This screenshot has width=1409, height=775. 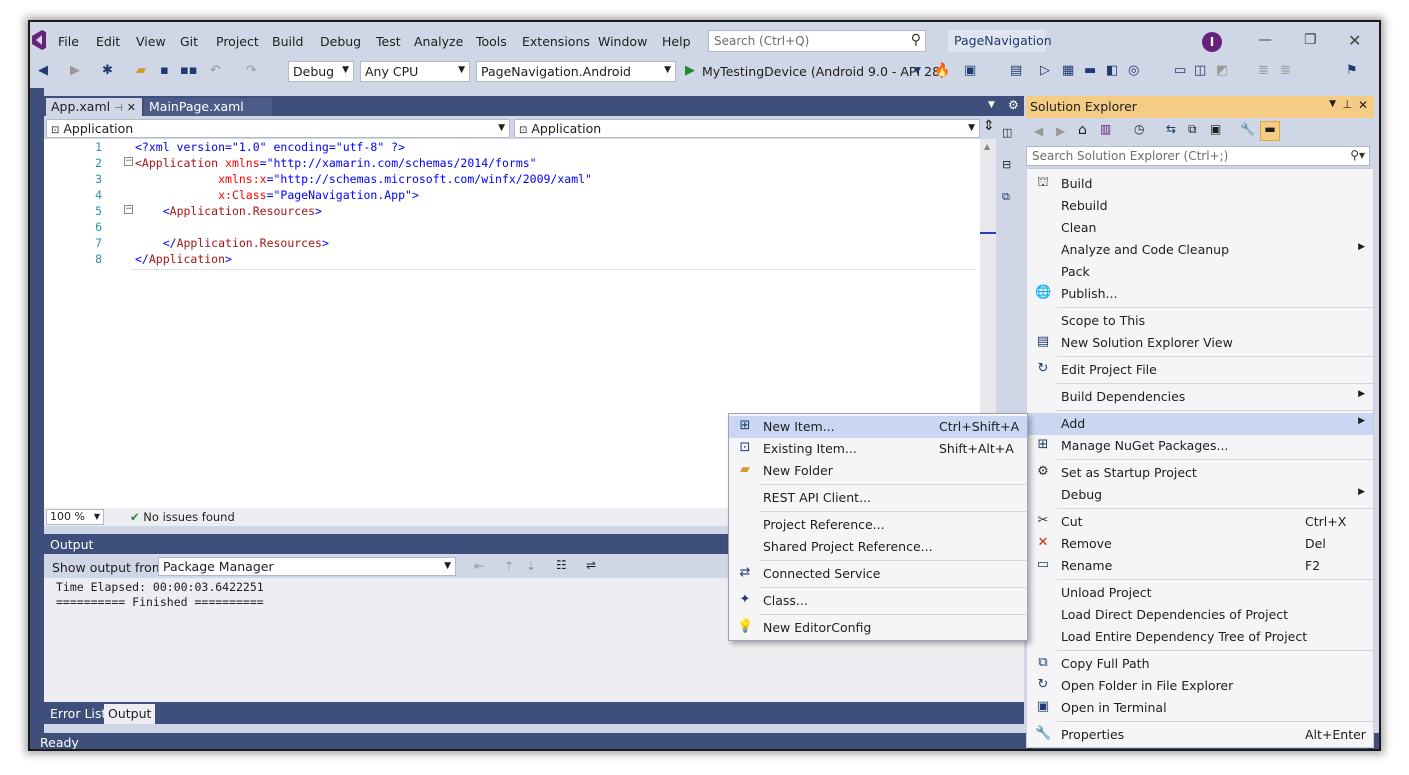 What do you see at coordinates (1006, 197) in the screenshot?
I see `popout-icon: ⧉` at bounding box center [1006, 197].